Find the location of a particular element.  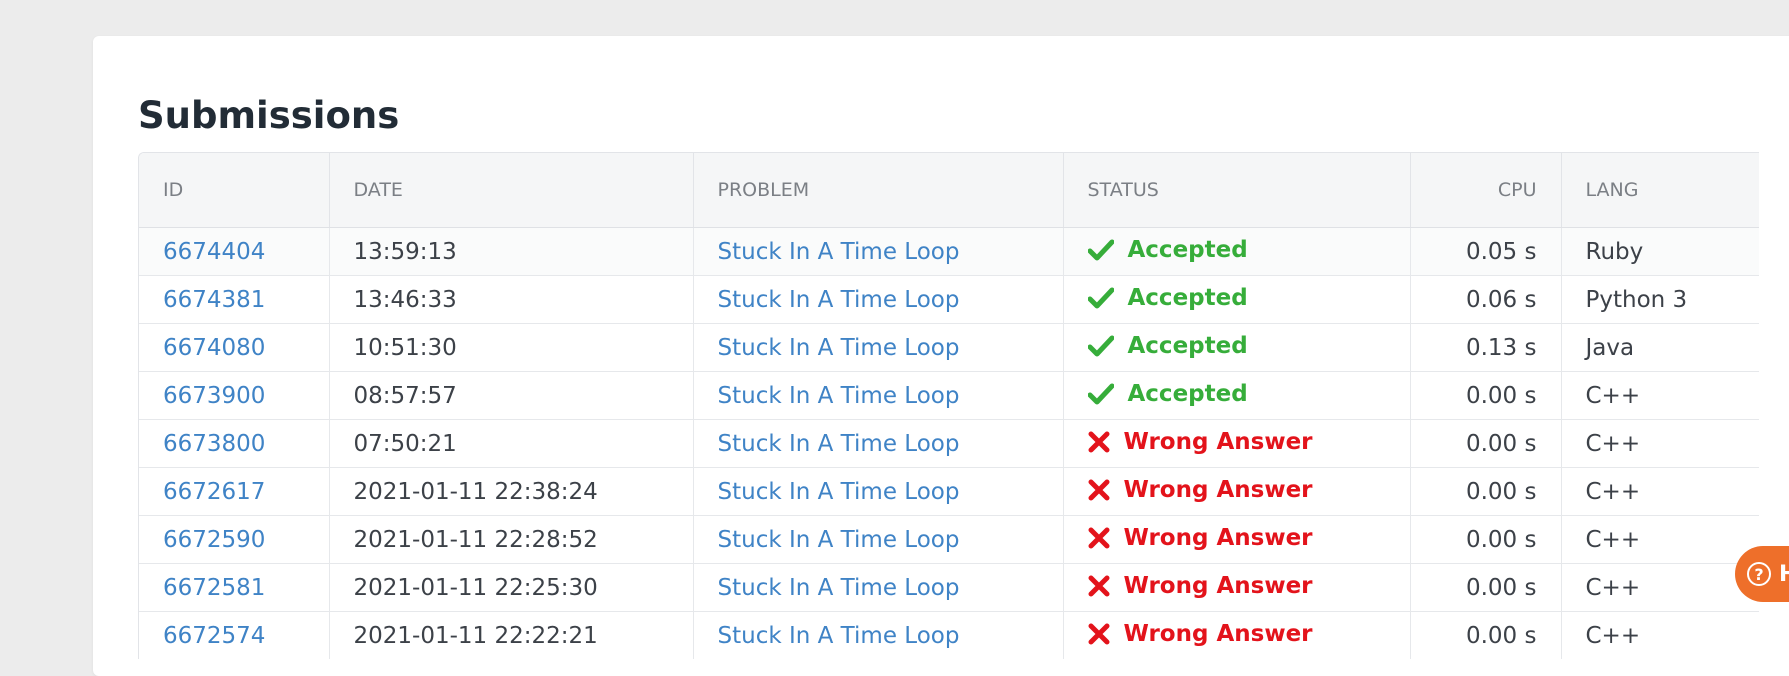

help-button: ? H is located at coordinates (1762, 574).